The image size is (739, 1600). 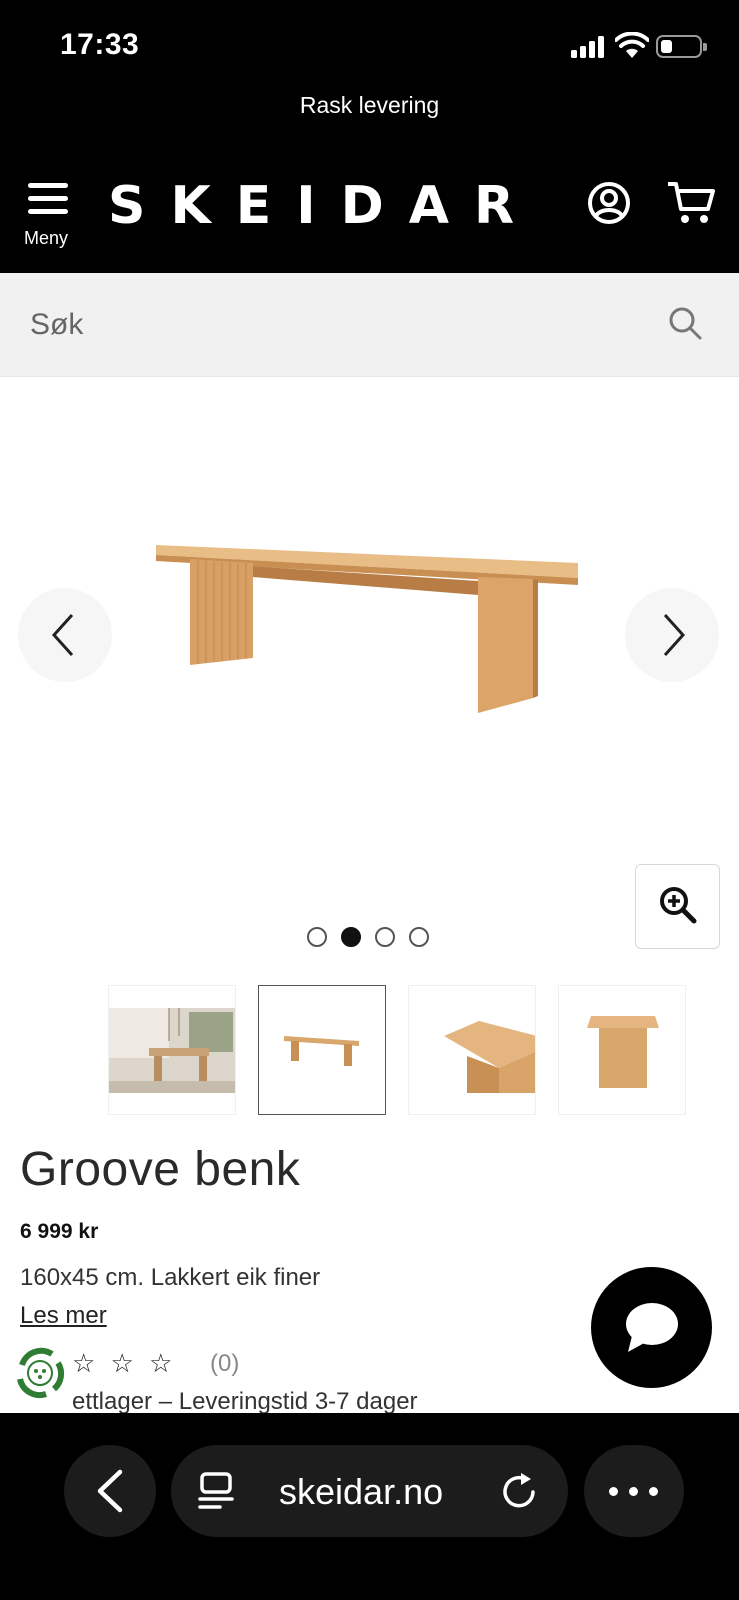 I want to click on previous-image-button, so click(x=65, y=635).